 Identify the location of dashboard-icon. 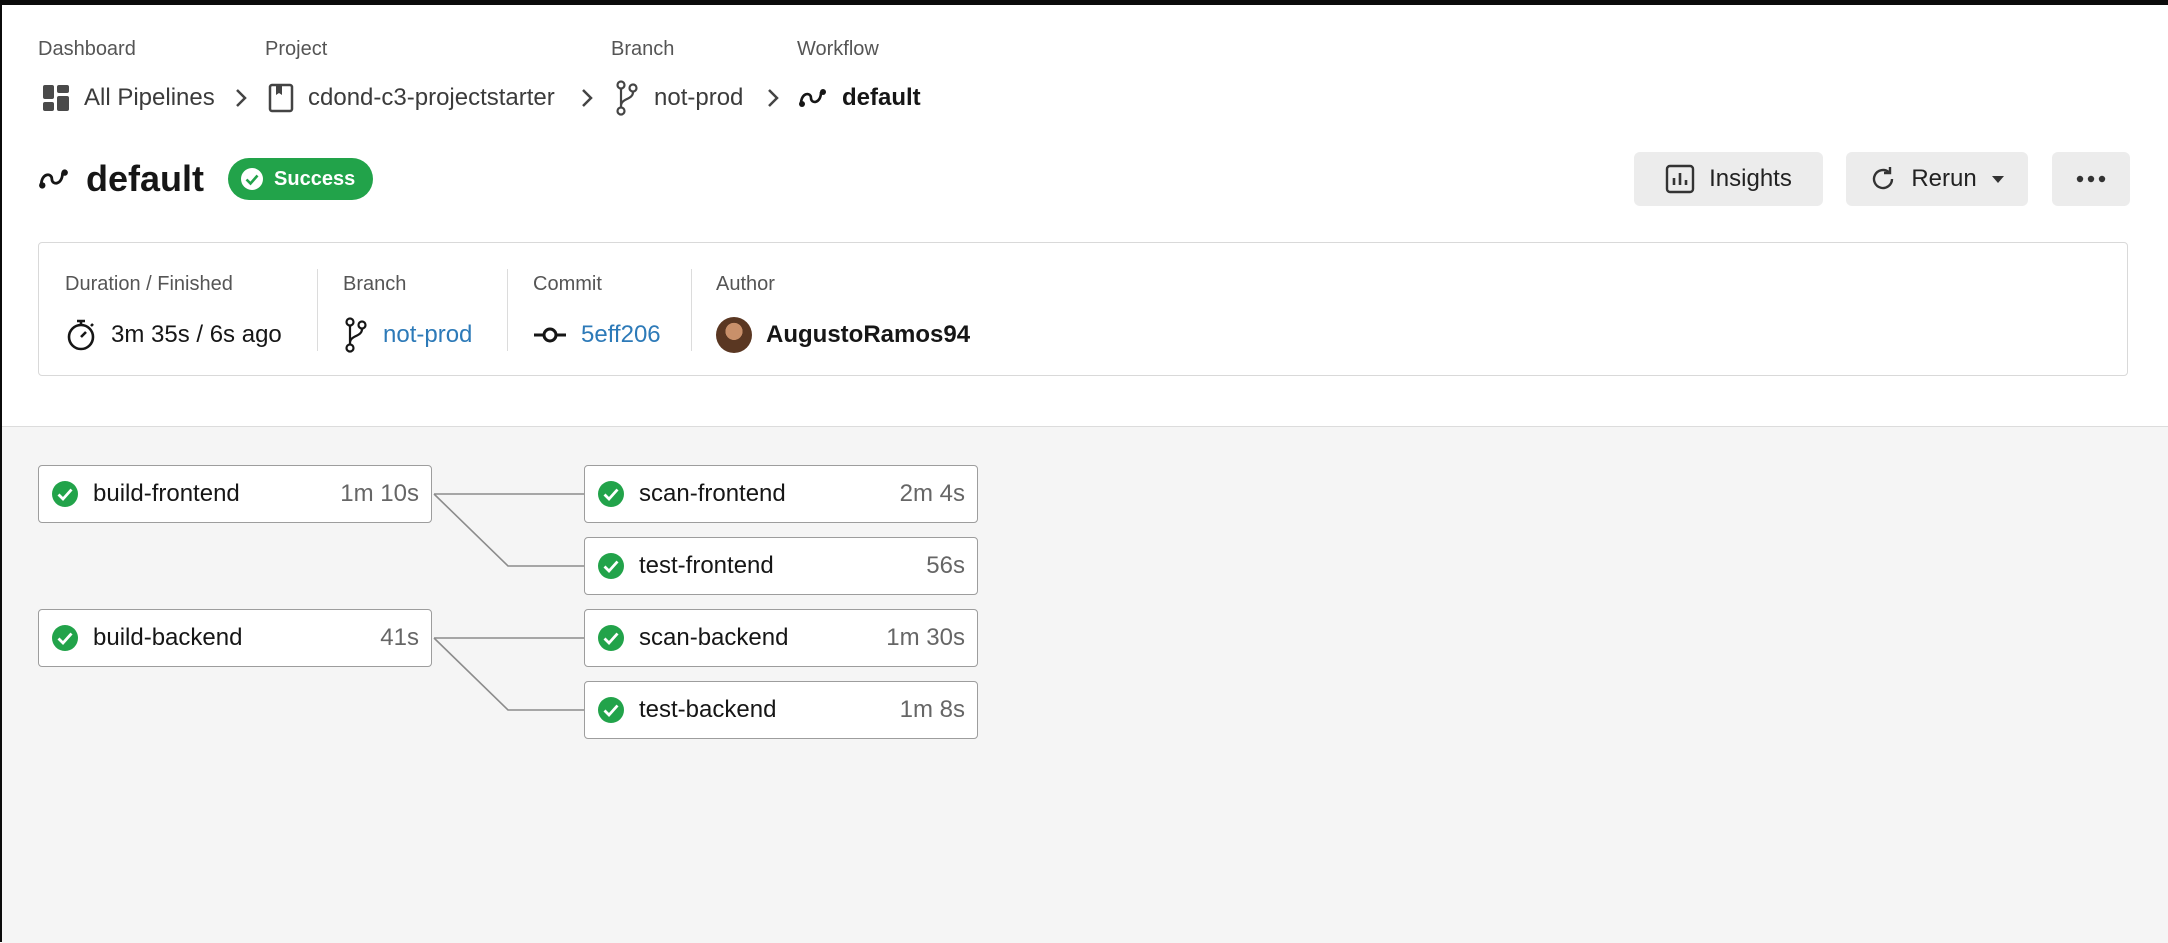
(56, 98).